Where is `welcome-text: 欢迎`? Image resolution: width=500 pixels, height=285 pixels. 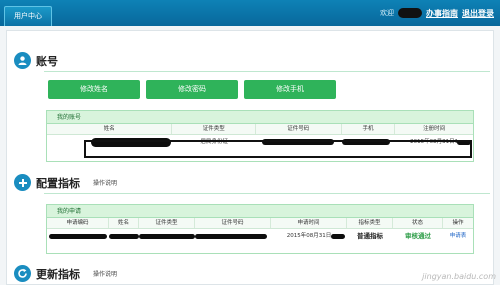 welcome-text: 欢迎 is located at coordinates (387, 13).